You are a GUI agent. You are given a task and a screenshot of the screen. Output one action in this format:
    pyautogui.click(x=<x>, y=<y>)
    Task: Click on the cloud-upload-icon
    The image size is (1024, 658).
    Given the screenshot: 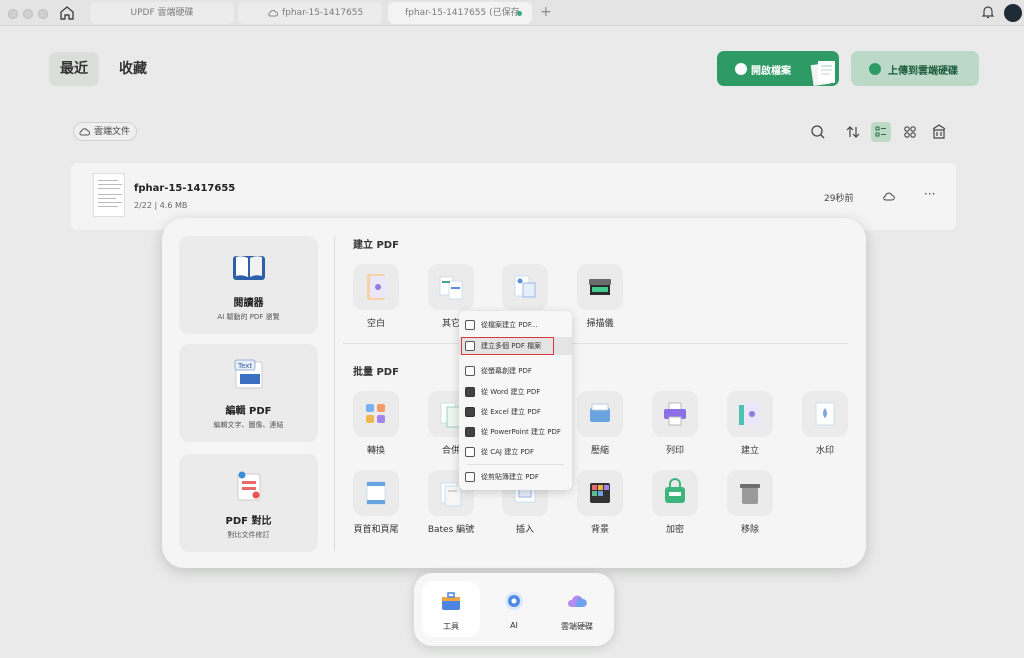 What is the action you would take?
    pyautogui.click(x=889, y=196)
    